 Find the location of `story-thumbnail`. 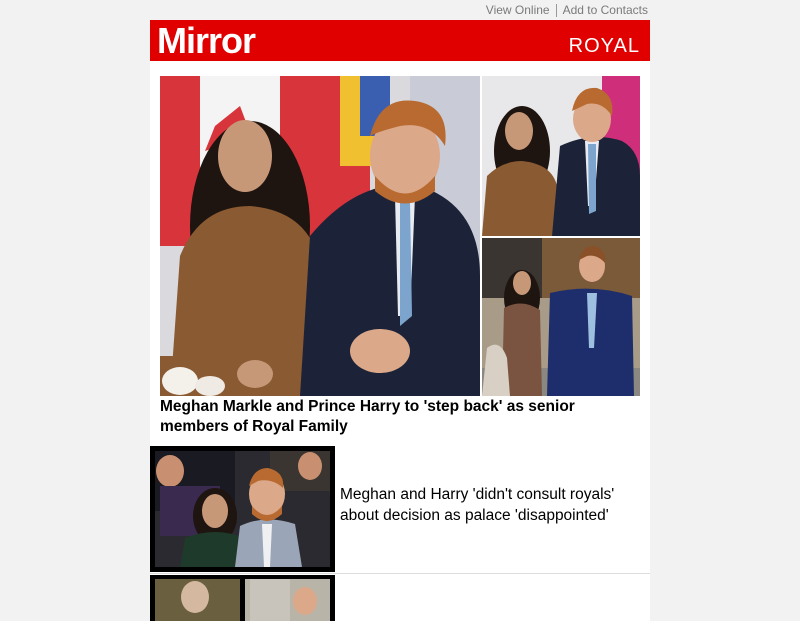

story-thumbnail is located at coordinates (242, 509).